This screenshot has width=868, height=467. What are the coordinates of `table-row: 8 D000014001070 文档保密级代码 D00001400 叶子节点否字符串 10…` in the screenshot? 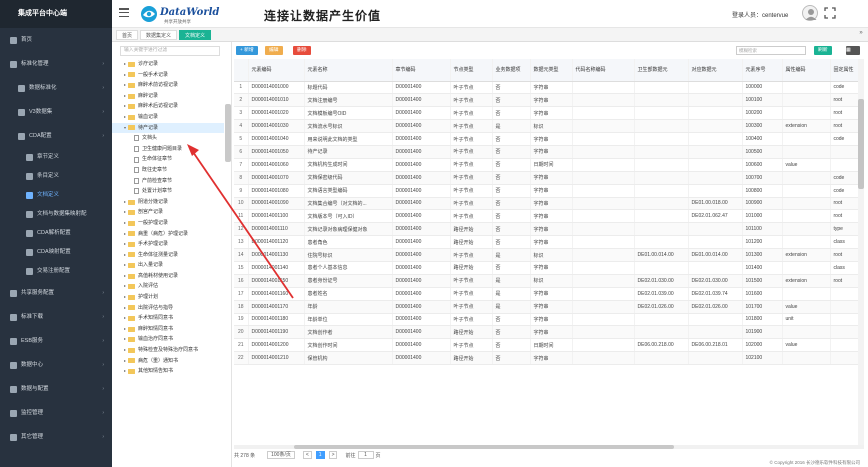 It's located at (549, 178).